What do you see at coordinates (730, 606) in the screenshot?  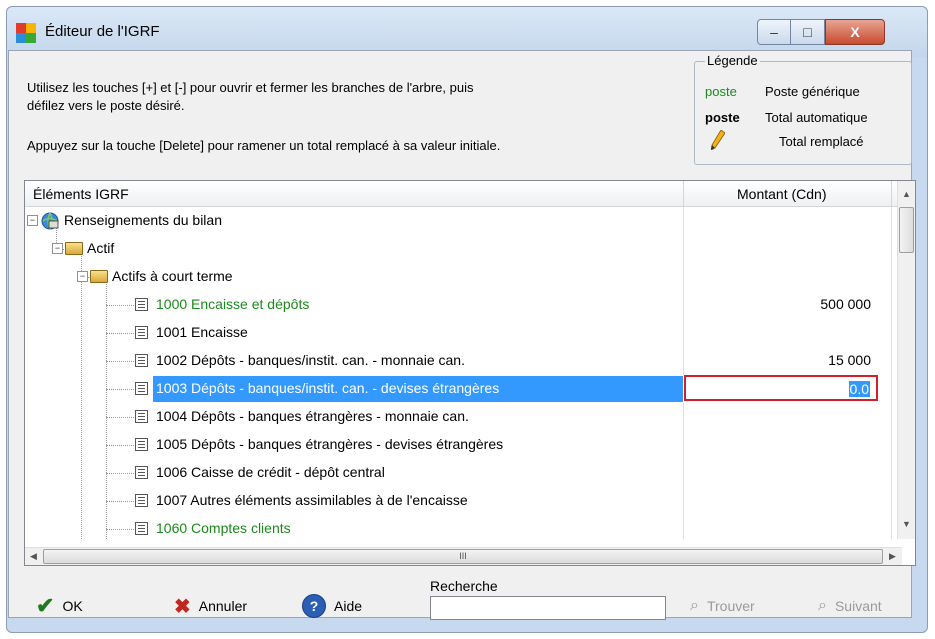 I see `find-label: Trouver` at bounding box center [730, 606].